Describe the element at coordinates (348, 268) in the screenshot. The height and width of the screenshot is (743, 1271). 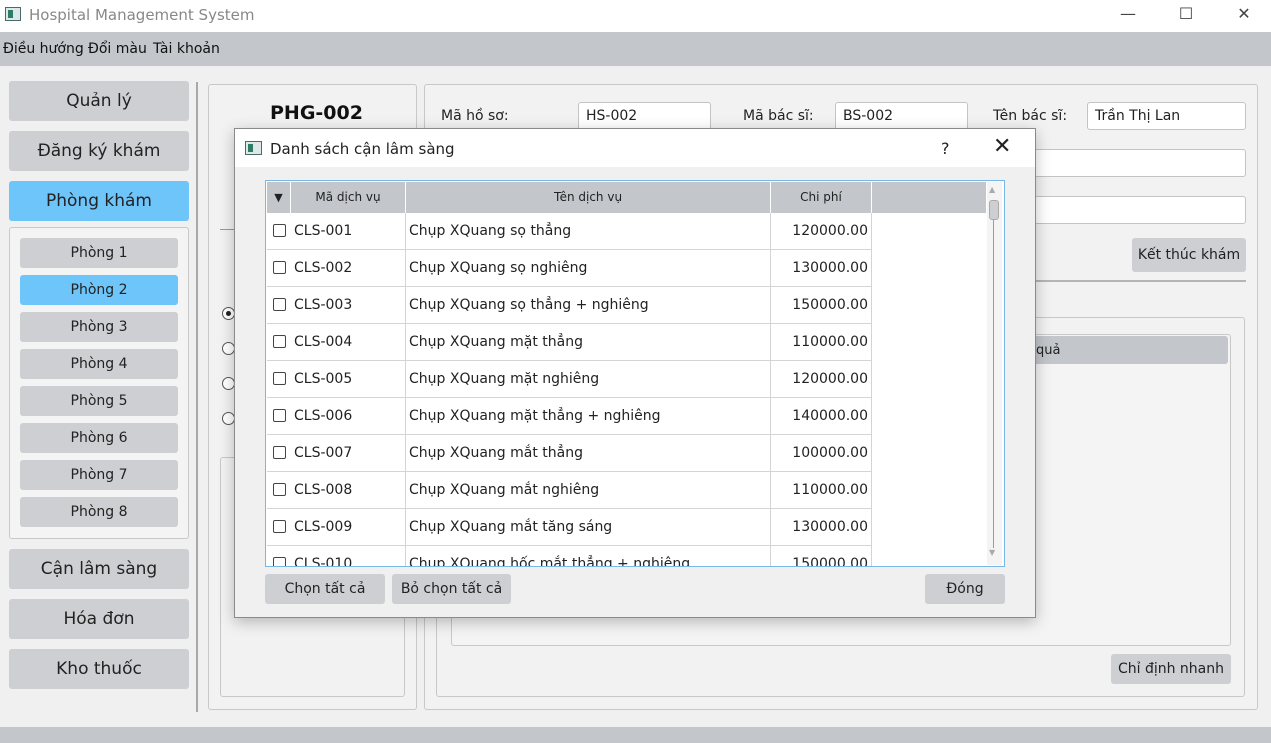
I see `service-code: CLS-002` at that location.